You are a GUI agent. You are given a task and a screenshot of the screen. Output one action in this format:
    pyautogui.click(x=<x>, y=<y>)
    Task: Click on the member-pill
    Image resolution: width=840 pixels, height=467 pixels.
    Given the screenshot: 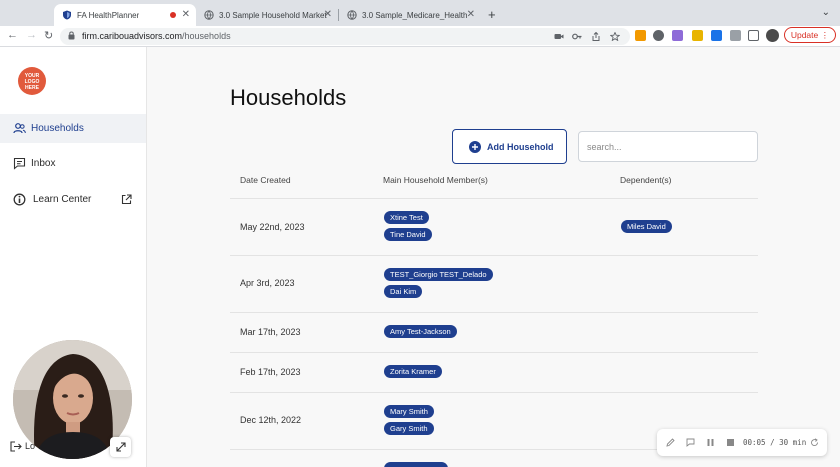 What is the action you would take?
    pyautogui.click(x=416, y=464)
    